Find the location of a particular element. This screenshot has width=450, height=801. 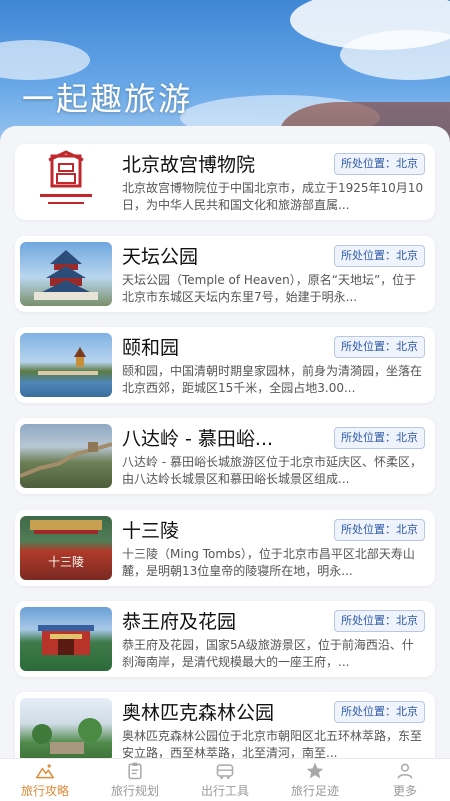

tab-travel-plan: 旅行规划 is located at coordinates (135, 780).